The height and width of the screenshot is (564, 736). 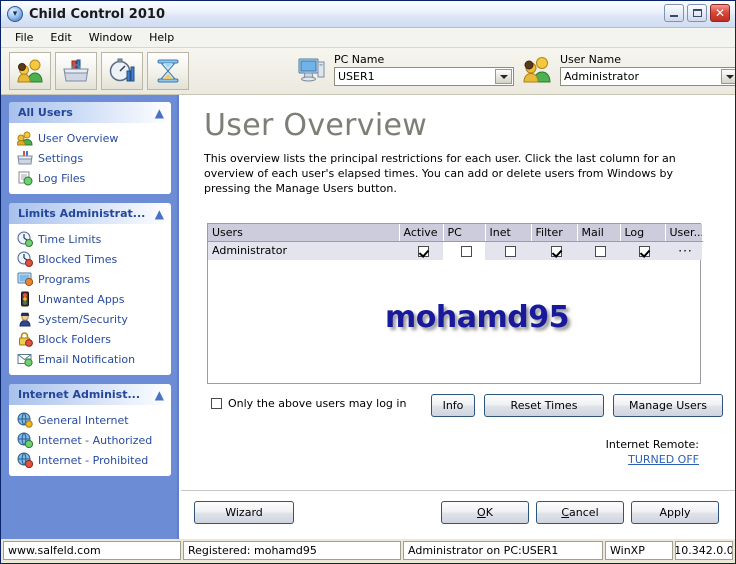 I want to click on sidebar-item-log-files: Log Files, so click(x=90, y=178).